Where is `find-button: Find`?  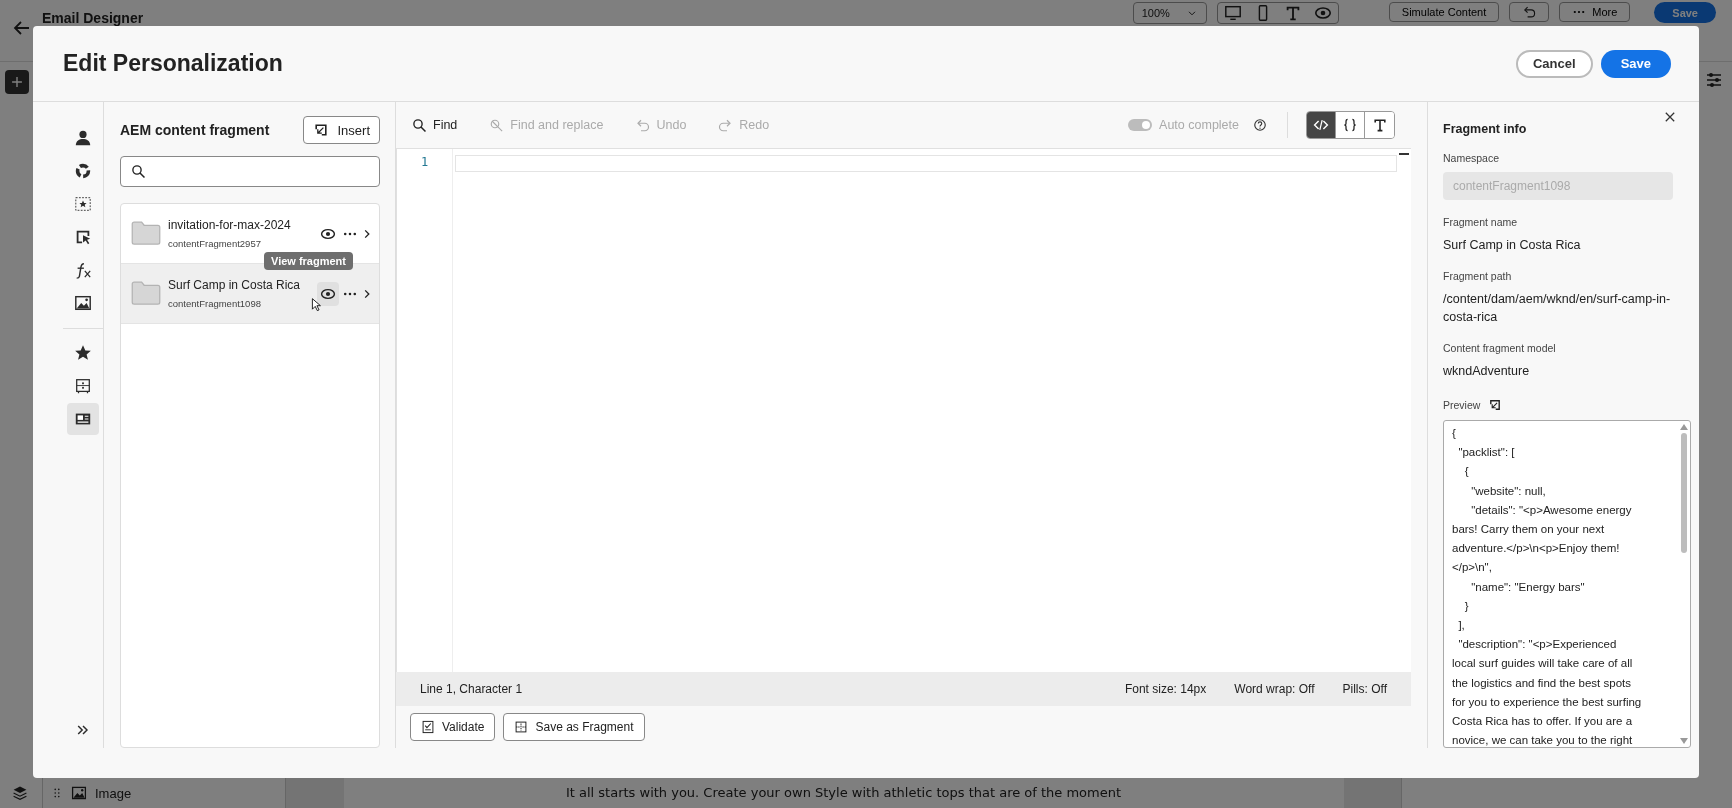
find-button: Find is located at coordinates (435, 125).